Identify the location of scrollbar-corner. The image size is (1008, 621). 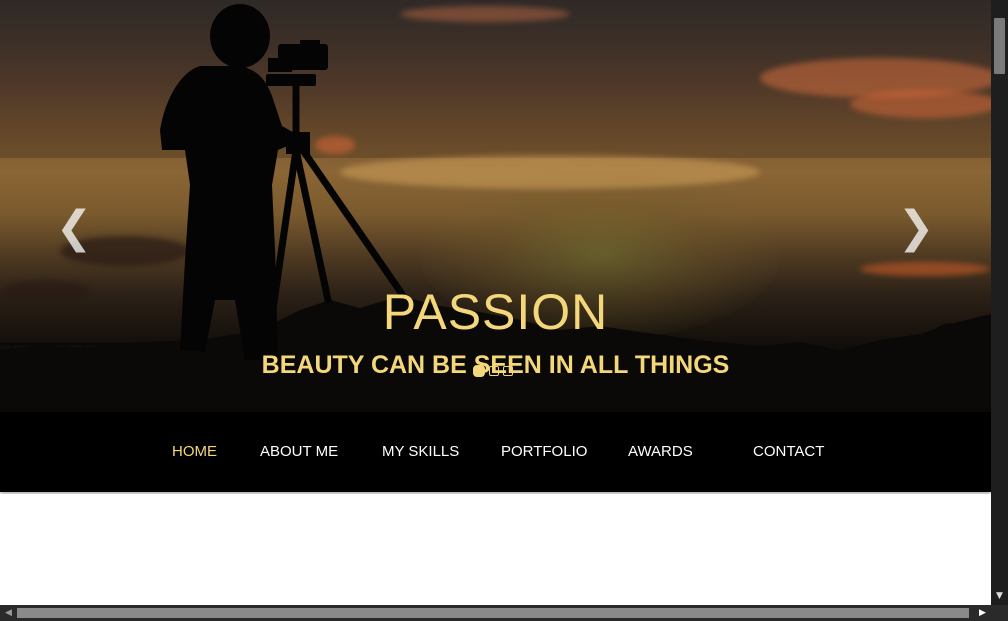
(999, 613).